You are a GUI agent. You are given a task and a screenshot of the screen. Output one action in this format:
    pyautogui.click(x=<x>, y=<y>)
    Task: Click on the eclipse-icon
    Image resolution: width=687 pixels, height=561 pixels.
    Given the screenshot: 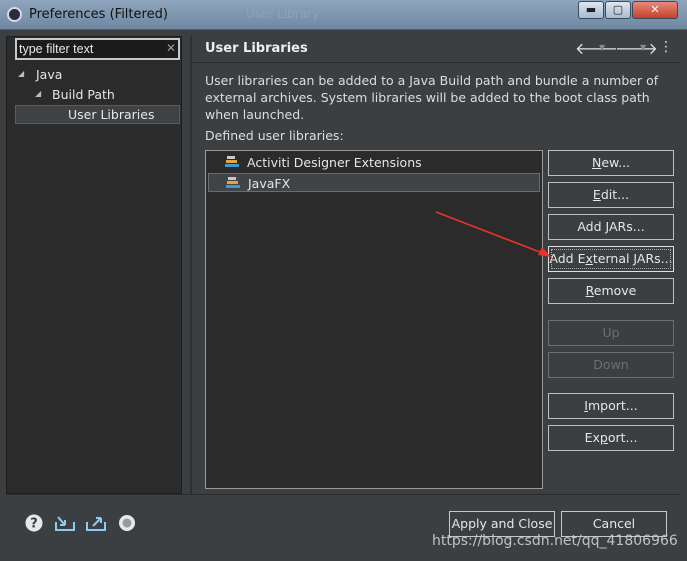 What is the action you would take?
    pyautogui.click(x=14, y=14)
    